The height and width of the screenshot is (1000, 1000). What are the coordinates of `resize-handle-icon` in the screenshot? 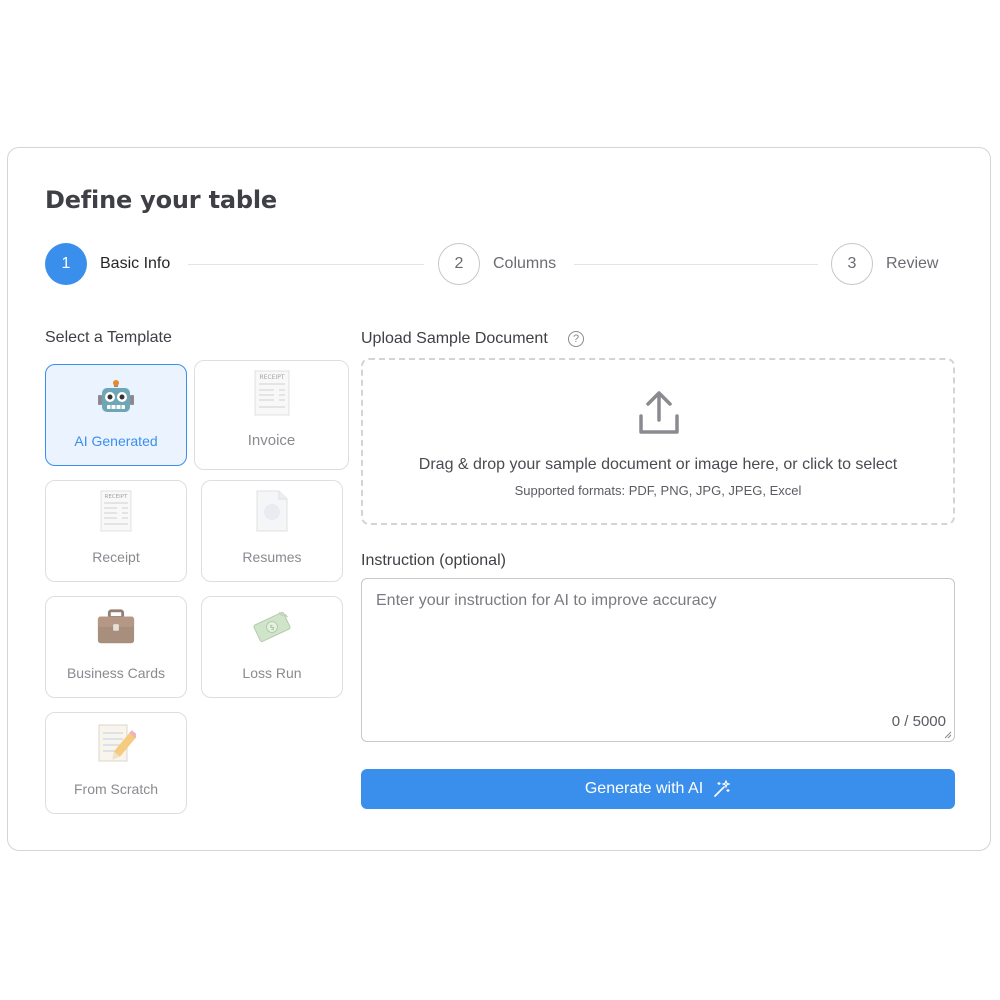 It's located at (948, 735).